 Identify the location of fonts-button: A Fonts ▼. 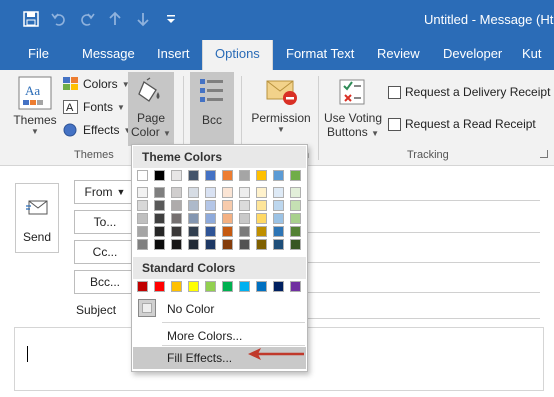
(94, 107).